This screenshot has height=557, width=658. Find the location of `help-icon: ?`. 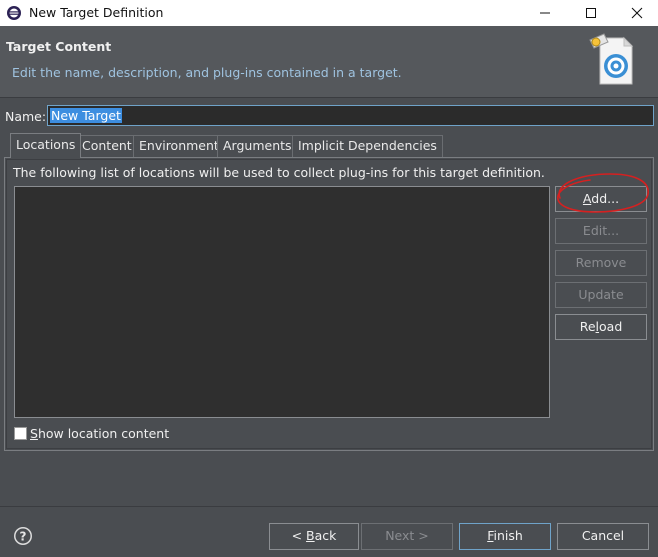

help-icon: ? is located at coordinates (23, 536).